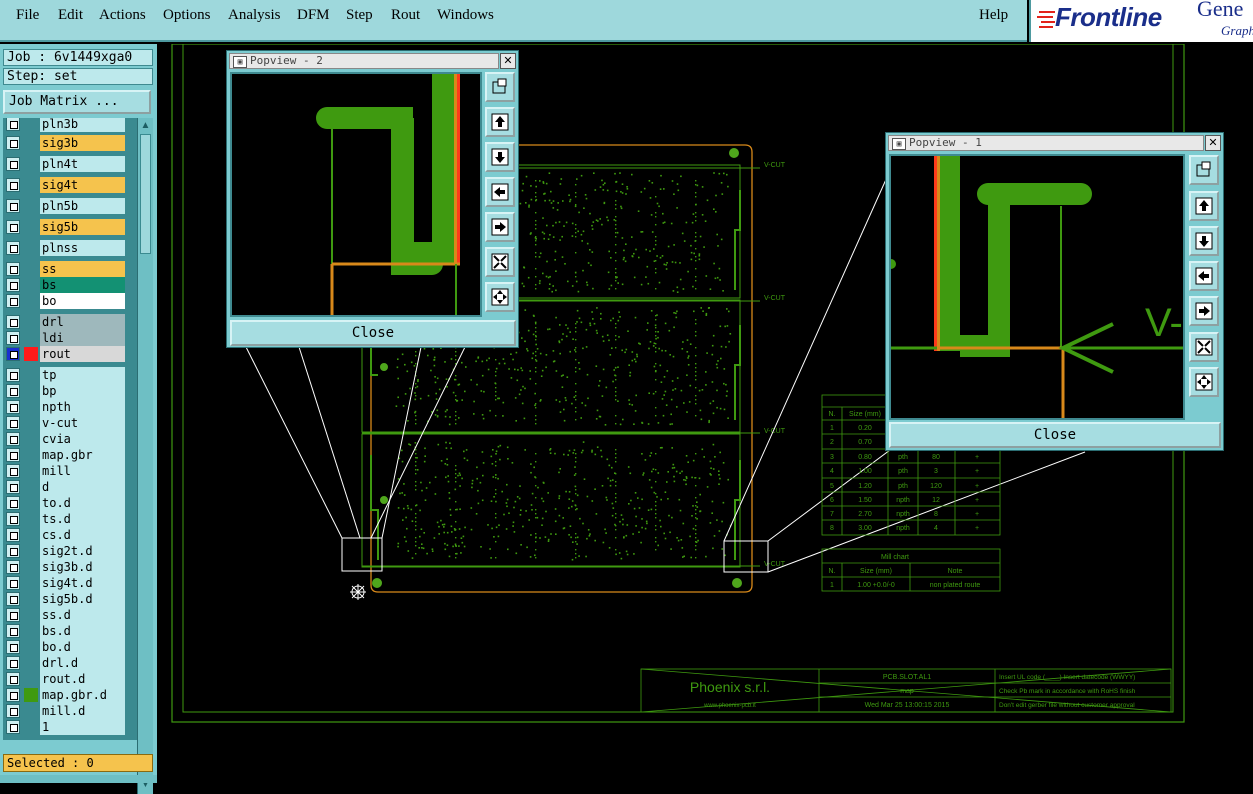 The image size is (1253, 794). What do you see at coordinates (82, 322) in the screenshot?
I see `layer-name: drl` at bounding box center [82, 322].